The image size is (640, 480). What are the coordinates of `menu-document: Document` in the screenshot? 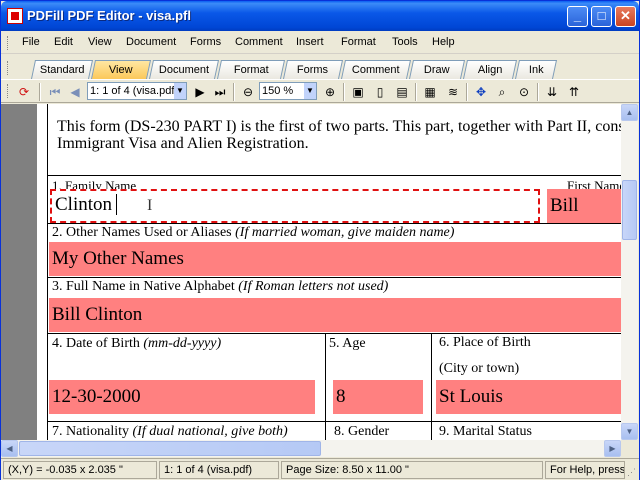 It's located at (151, 42).